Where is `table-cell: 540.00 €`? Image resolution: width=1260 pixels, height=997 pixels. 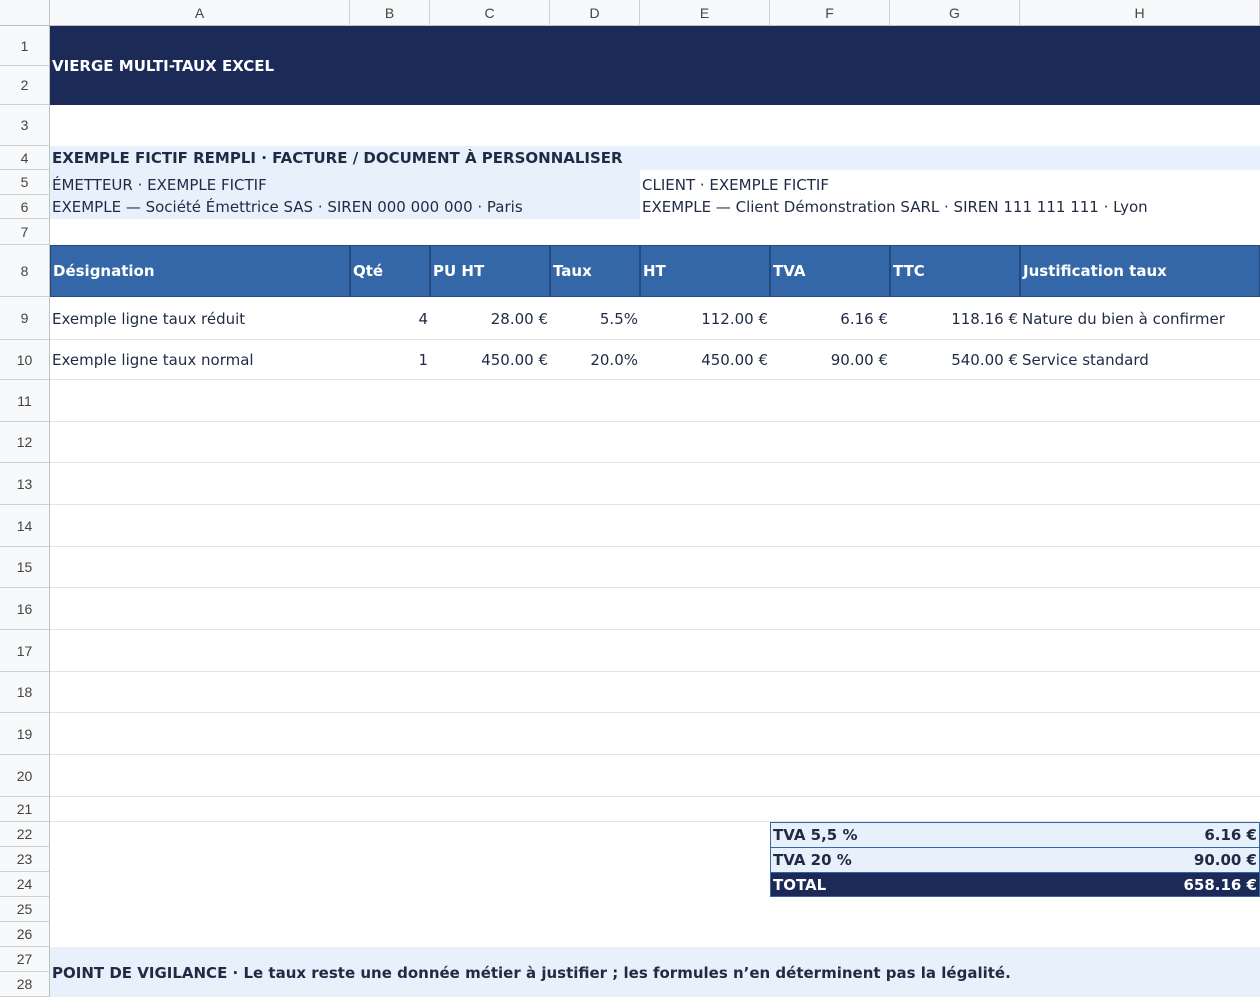
table-cell: 540.00 € is located at coordinates (955, 360).